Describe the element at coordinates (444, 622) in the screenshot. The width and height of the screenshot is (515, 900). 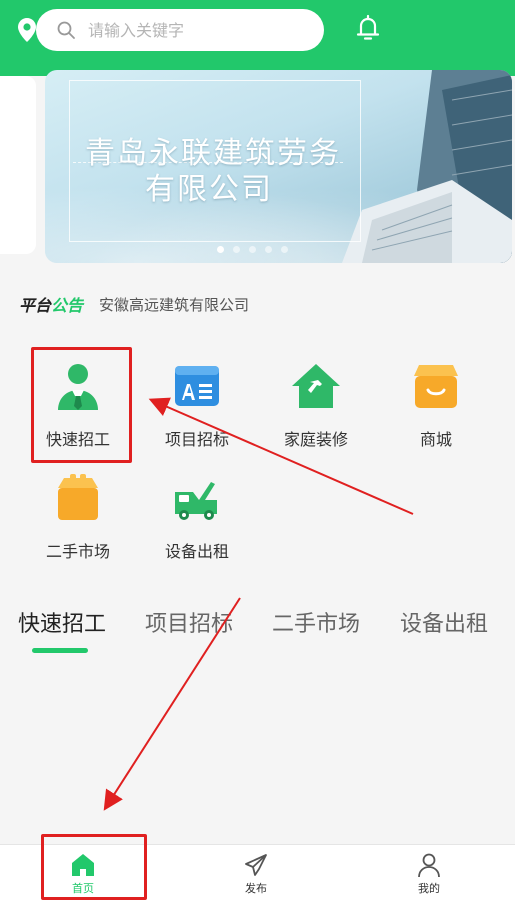
I see `tab-equipment-rental: 设备出租` at that location.